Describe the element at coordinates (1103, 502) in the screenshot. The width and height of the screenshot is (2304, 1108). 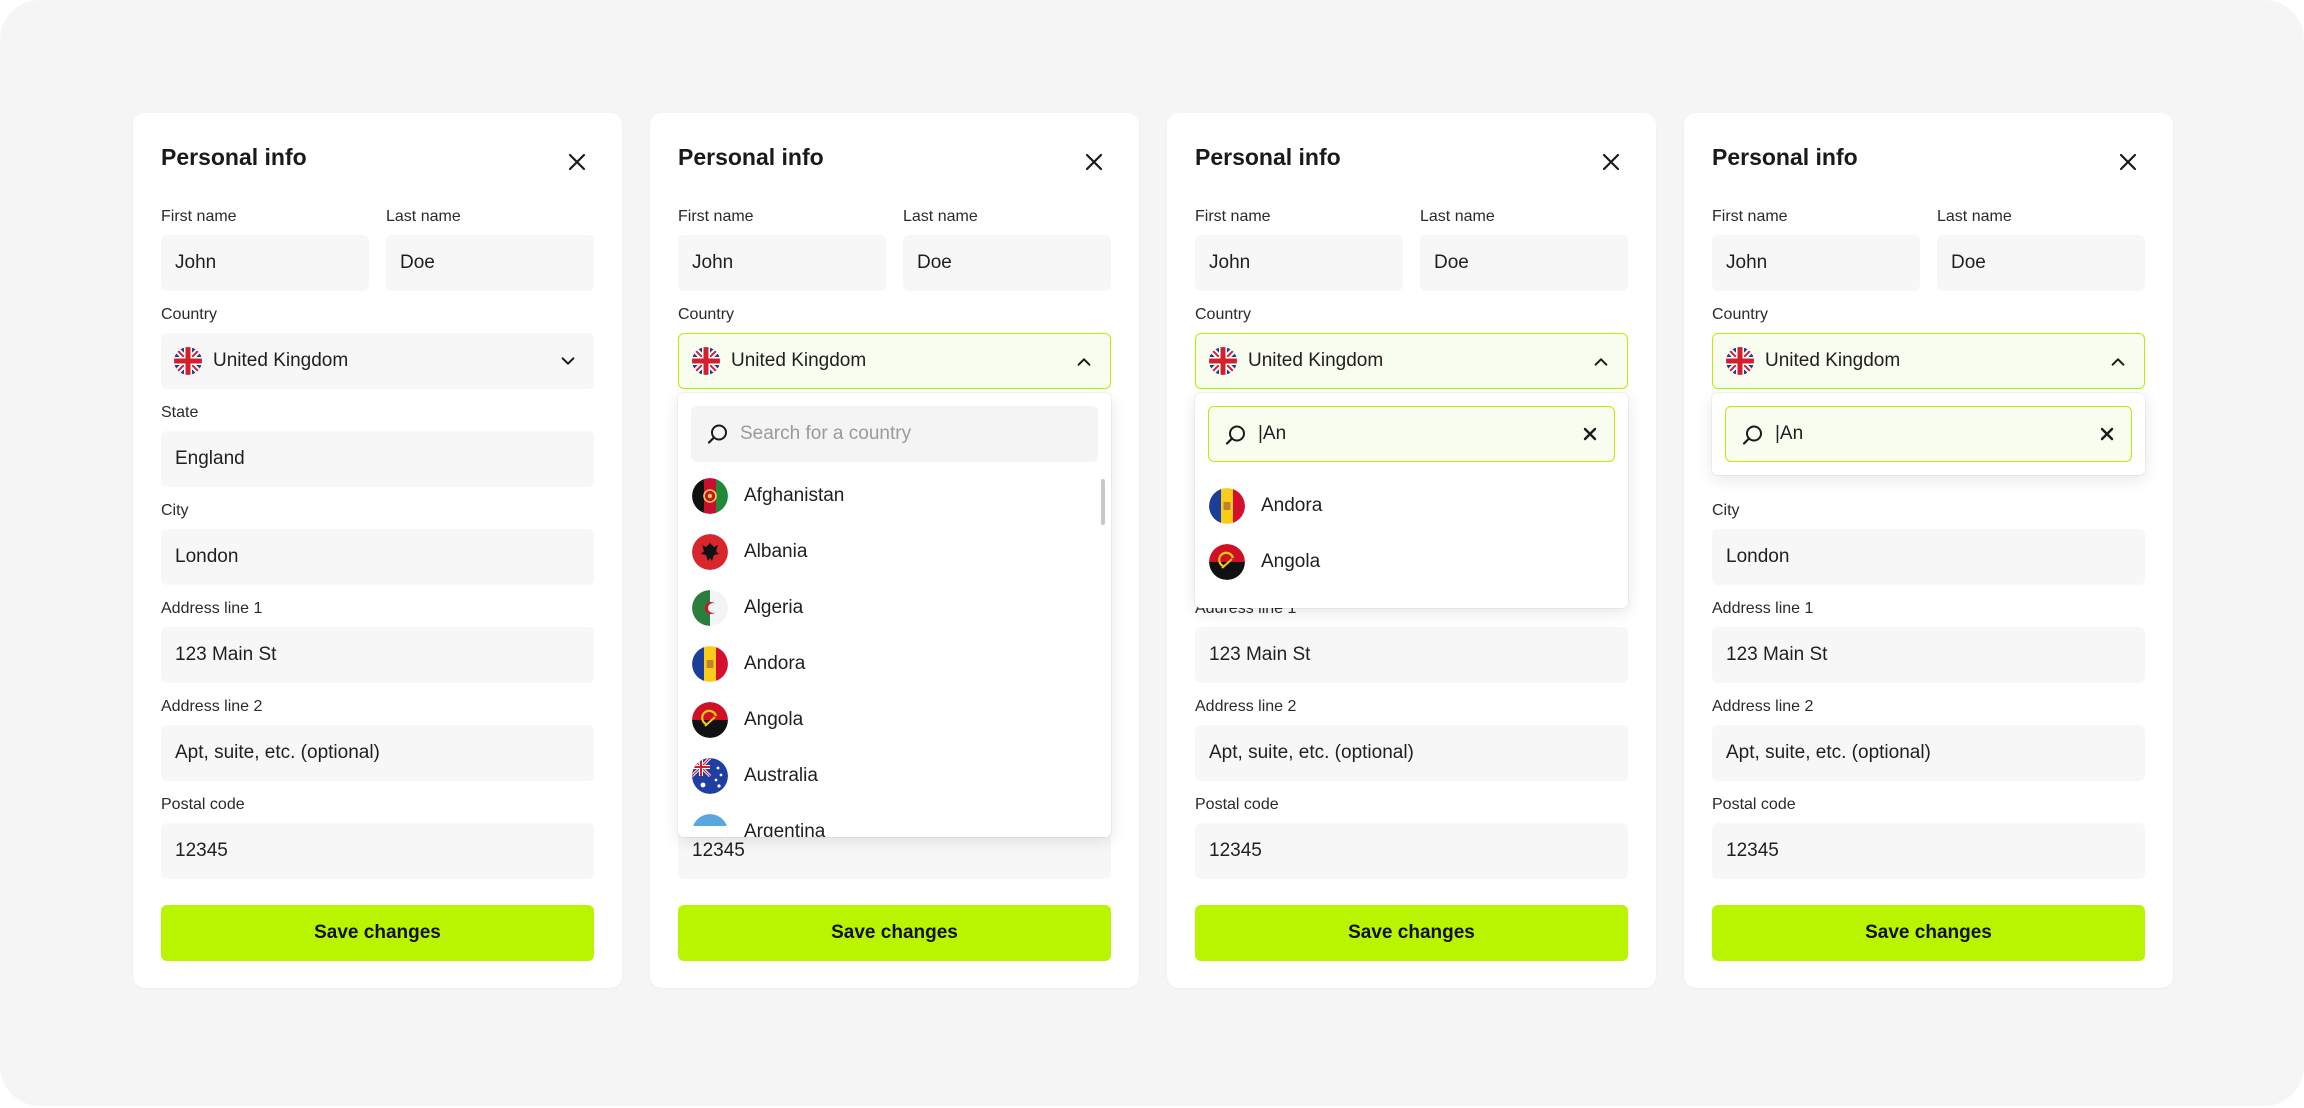
I see `dropdown-scrollbar` at that location.